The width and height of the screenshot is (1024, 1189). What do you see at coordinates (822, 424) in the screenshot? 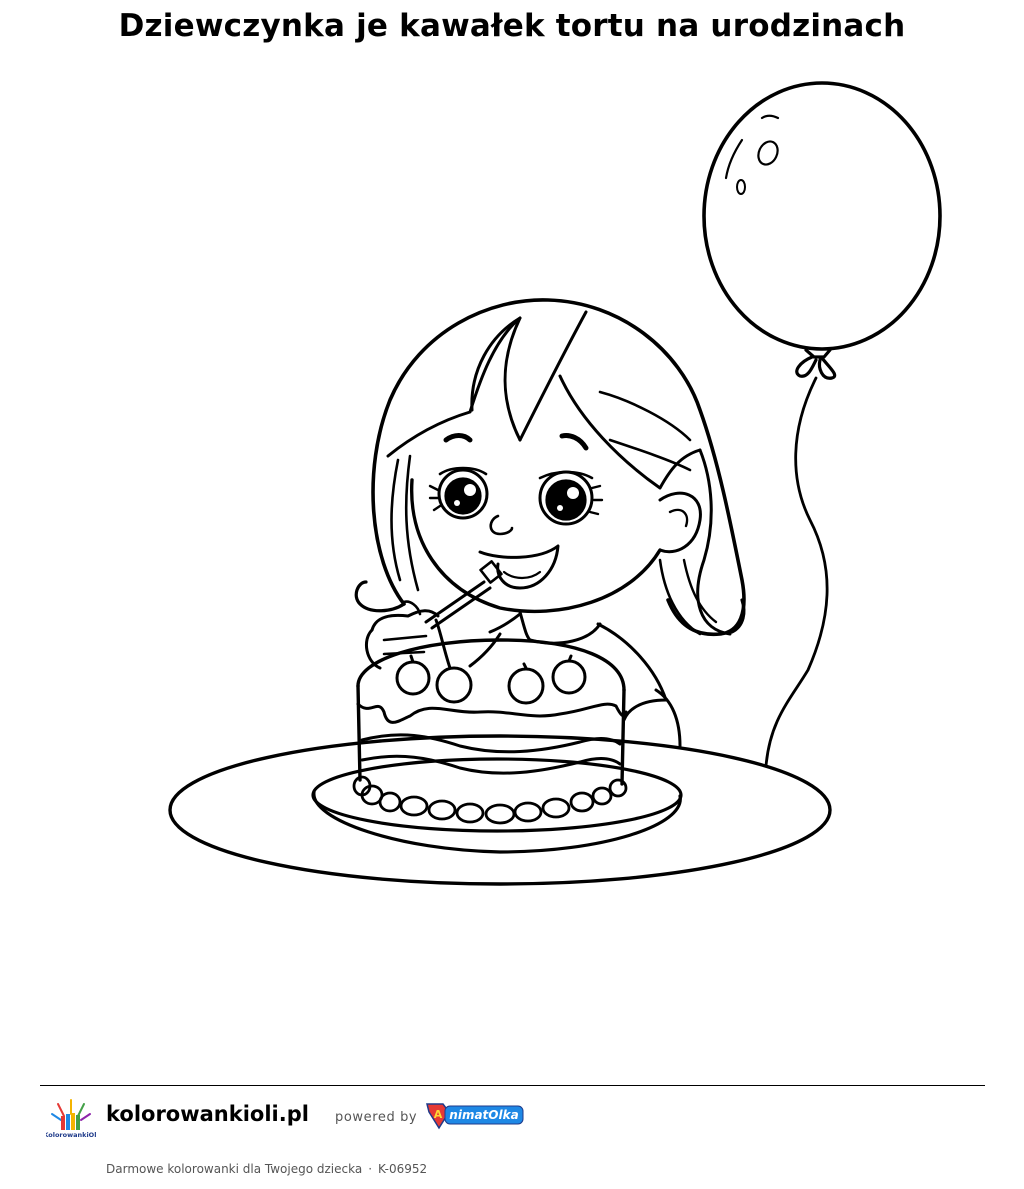
I see `balloon` at bounding box center [822, 424].